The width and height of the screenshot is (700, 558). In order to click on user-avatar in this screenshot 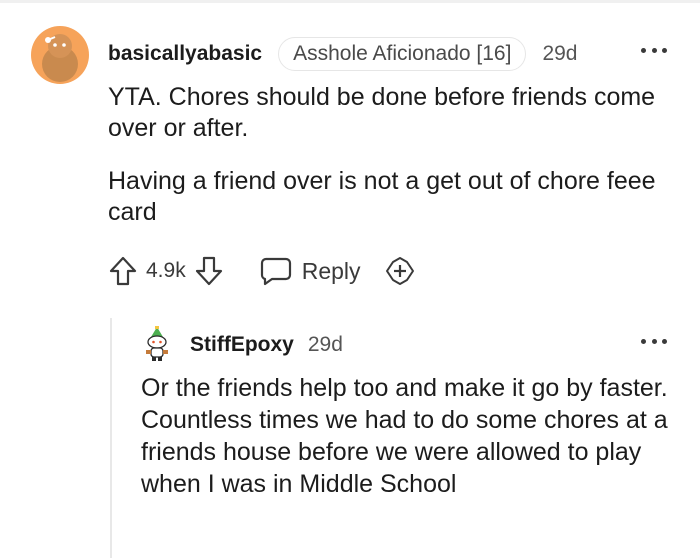, I will do `click(60, 55)`.